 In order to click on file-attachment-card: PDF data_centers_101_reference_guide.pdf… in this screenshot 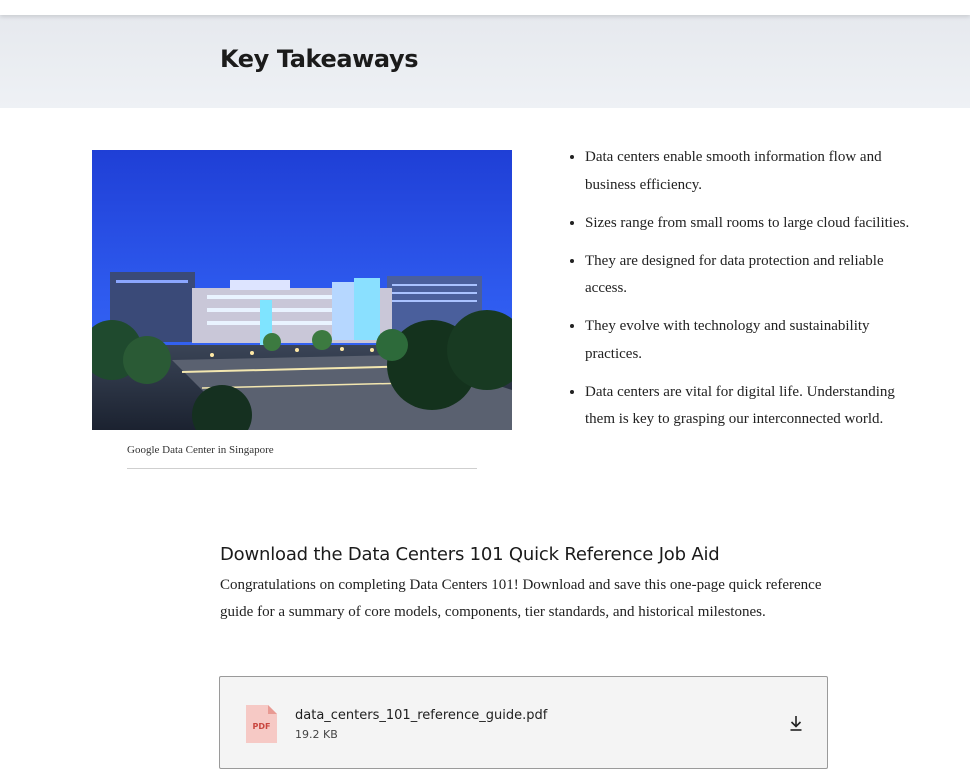, I will do `click(523, 722)`.